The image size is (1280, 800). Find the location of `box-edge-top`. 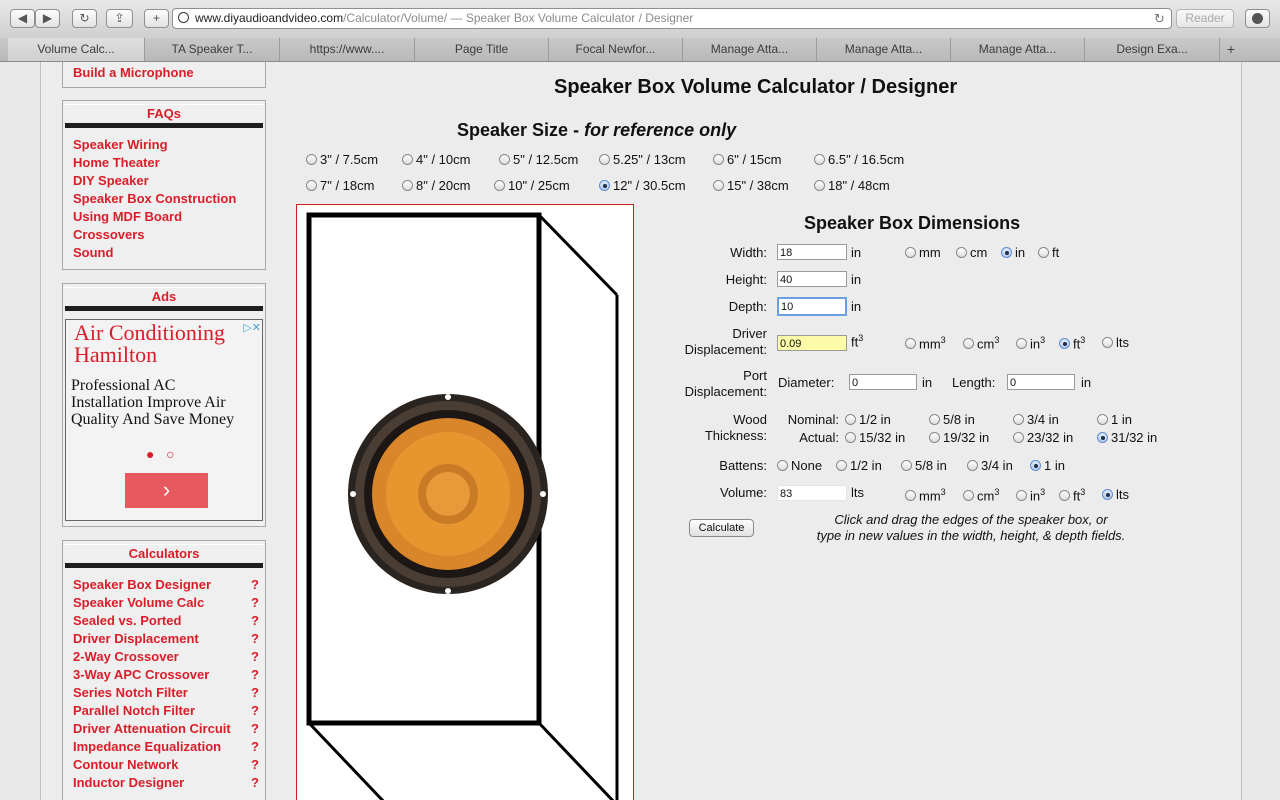

box-edge-top is located at coordinates (578, 255).